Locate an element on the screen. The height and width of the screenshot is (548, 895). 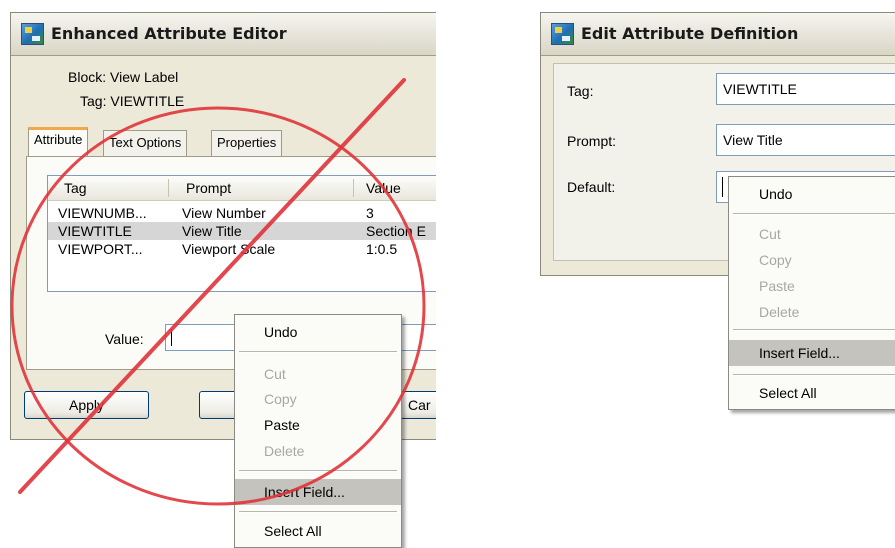
right-dialog-title: Edit Attribute Definition is located at coordinates (690, 33).